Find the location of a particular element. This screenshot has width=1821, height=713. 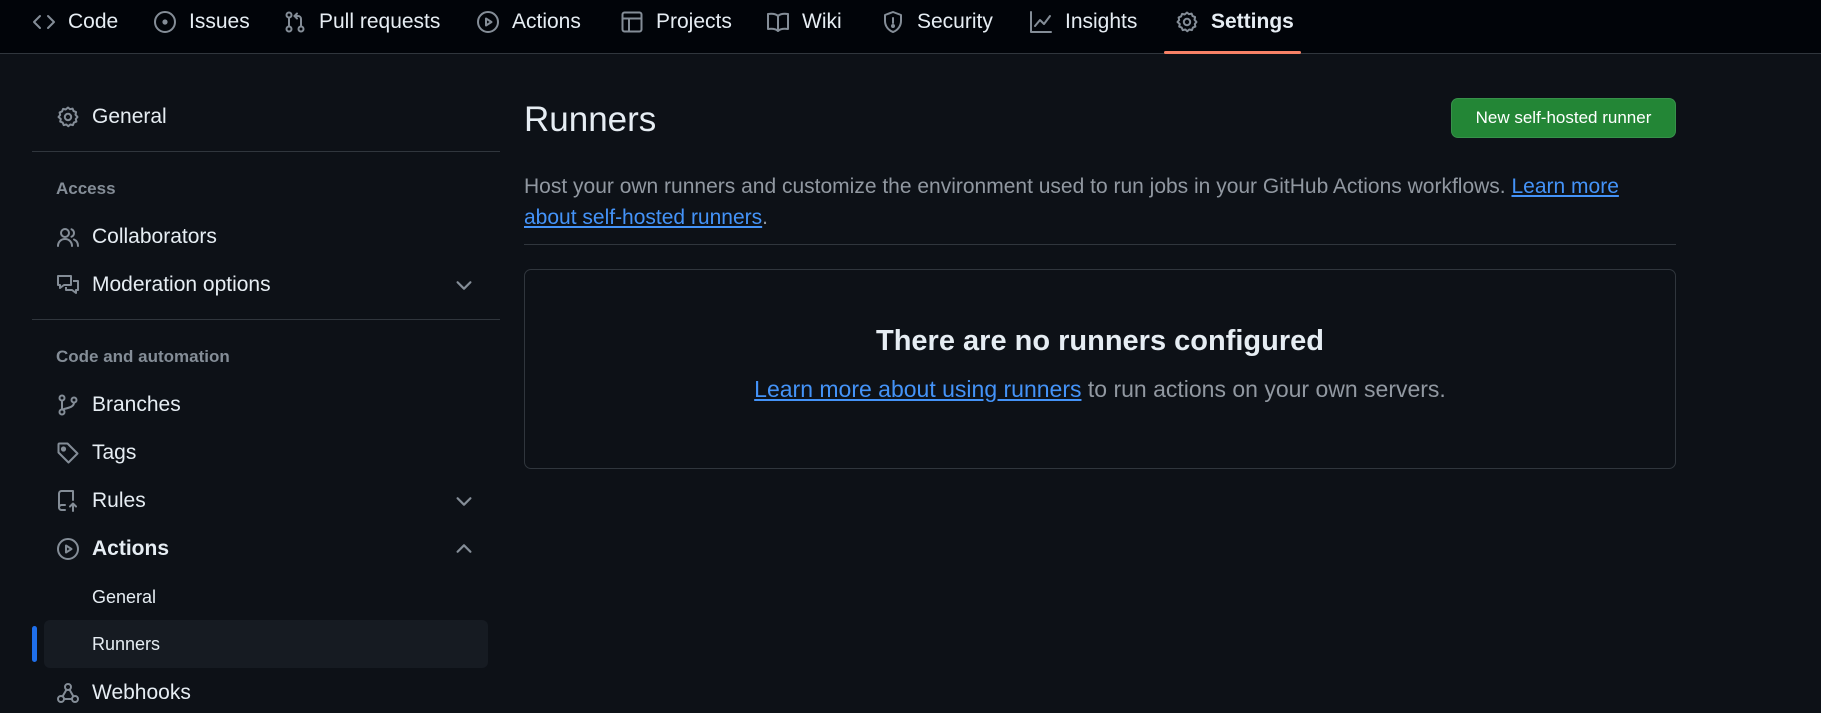

sidebar-item-label: Branches is located at coordinates (136, 404).